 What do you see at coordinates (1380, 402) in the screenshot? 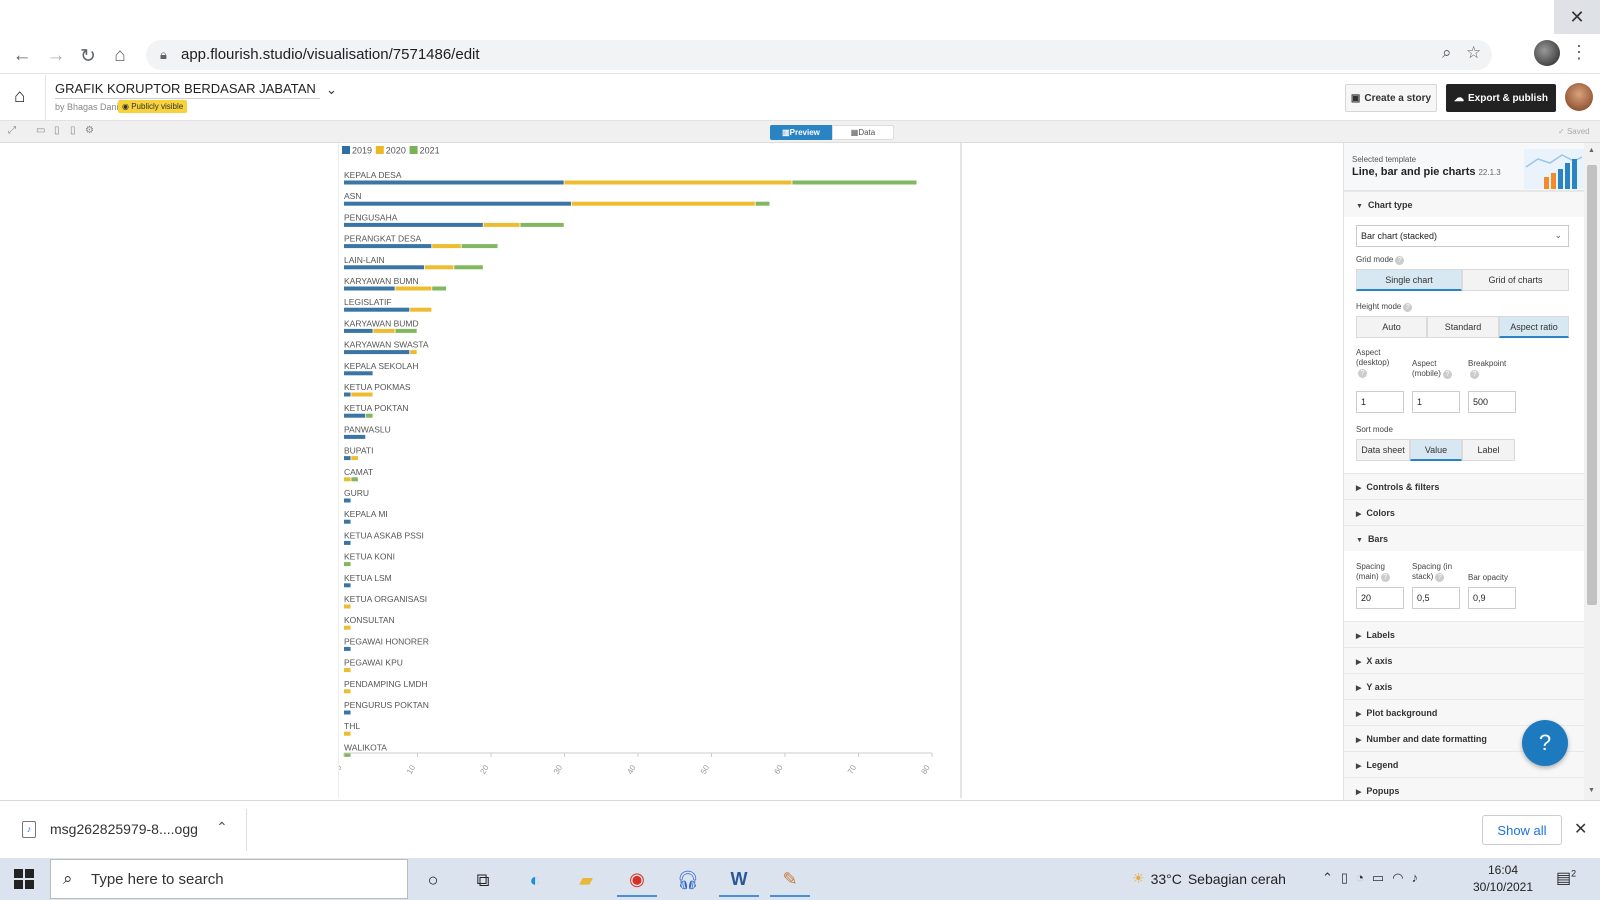
I see `aspect-desktop-input: 1` at bounding box center [1380, 402].